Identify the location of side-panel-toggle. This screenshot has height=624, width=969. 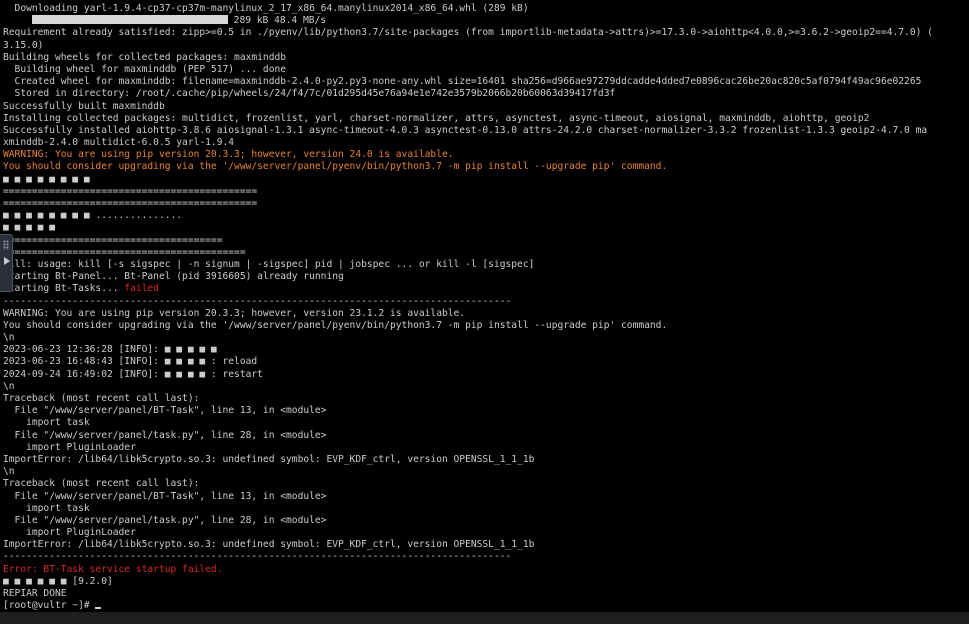
(6, 263).